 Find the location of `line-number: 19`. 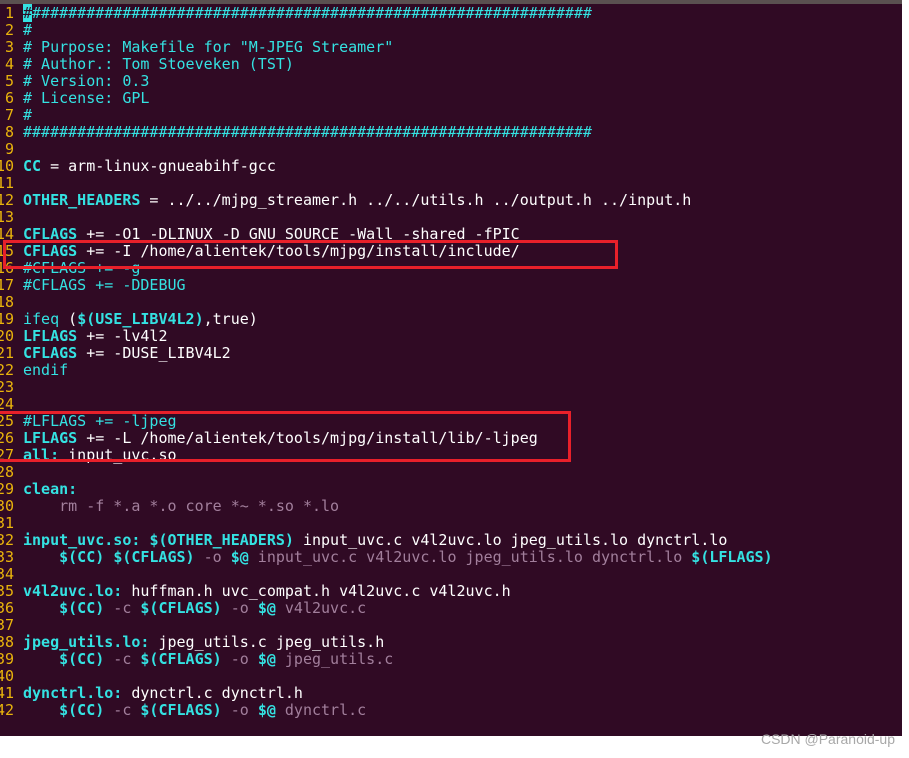

line-number: 19 is located at coordinates (7, 319).